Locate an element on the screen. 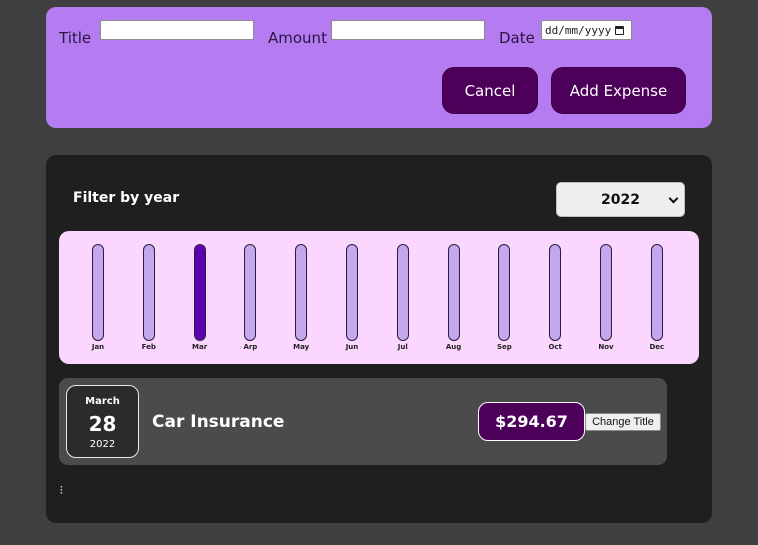 This screenshot has height=545, width=758. calendar-icon is located at coordinates (620, 30).